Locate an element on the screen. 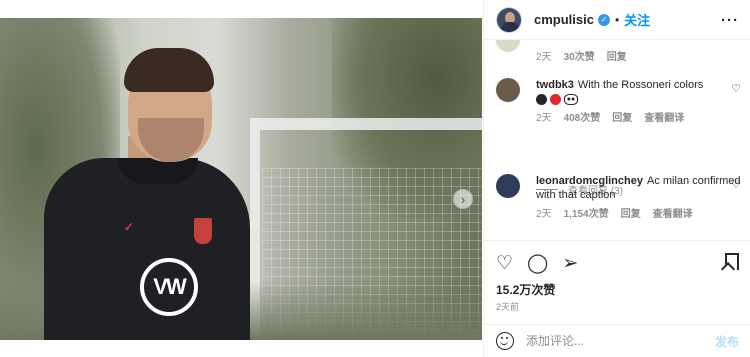 The image size is (750, 357). author-avatar is located at coordinates (509, 19).